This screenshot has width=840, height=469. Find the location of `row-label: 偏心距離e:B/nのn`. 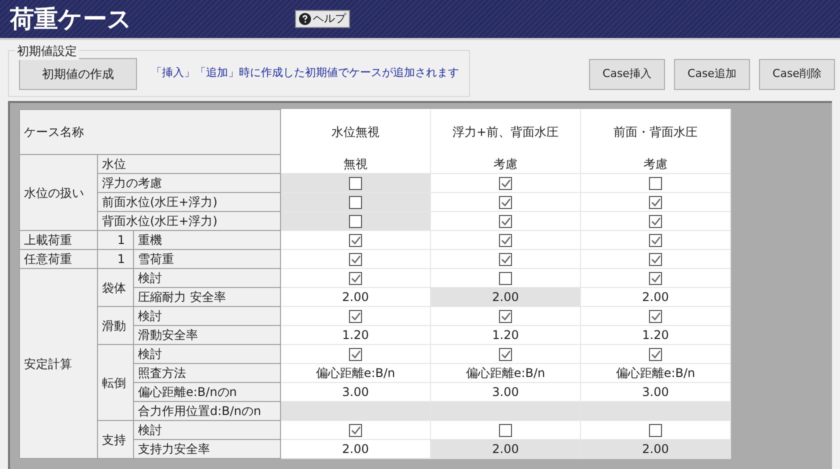

row-label: 偏心距離e:B/nのn is located at coordinates (207, 392).